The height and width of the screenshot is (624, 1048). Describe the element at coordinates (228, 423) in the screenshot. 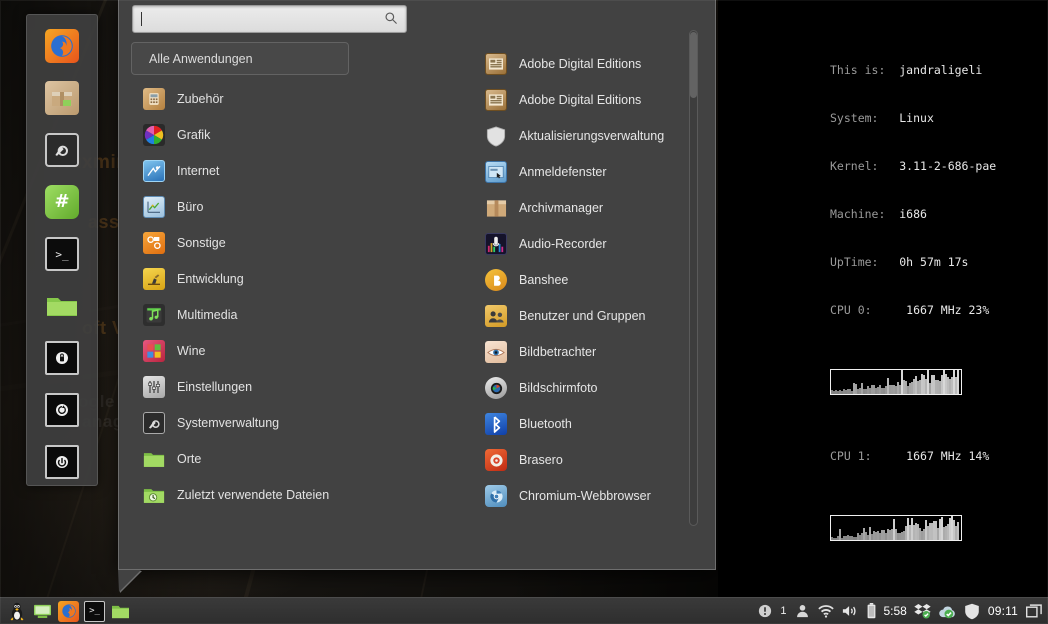

I see `category-label: Systemverwaltung` at that location.